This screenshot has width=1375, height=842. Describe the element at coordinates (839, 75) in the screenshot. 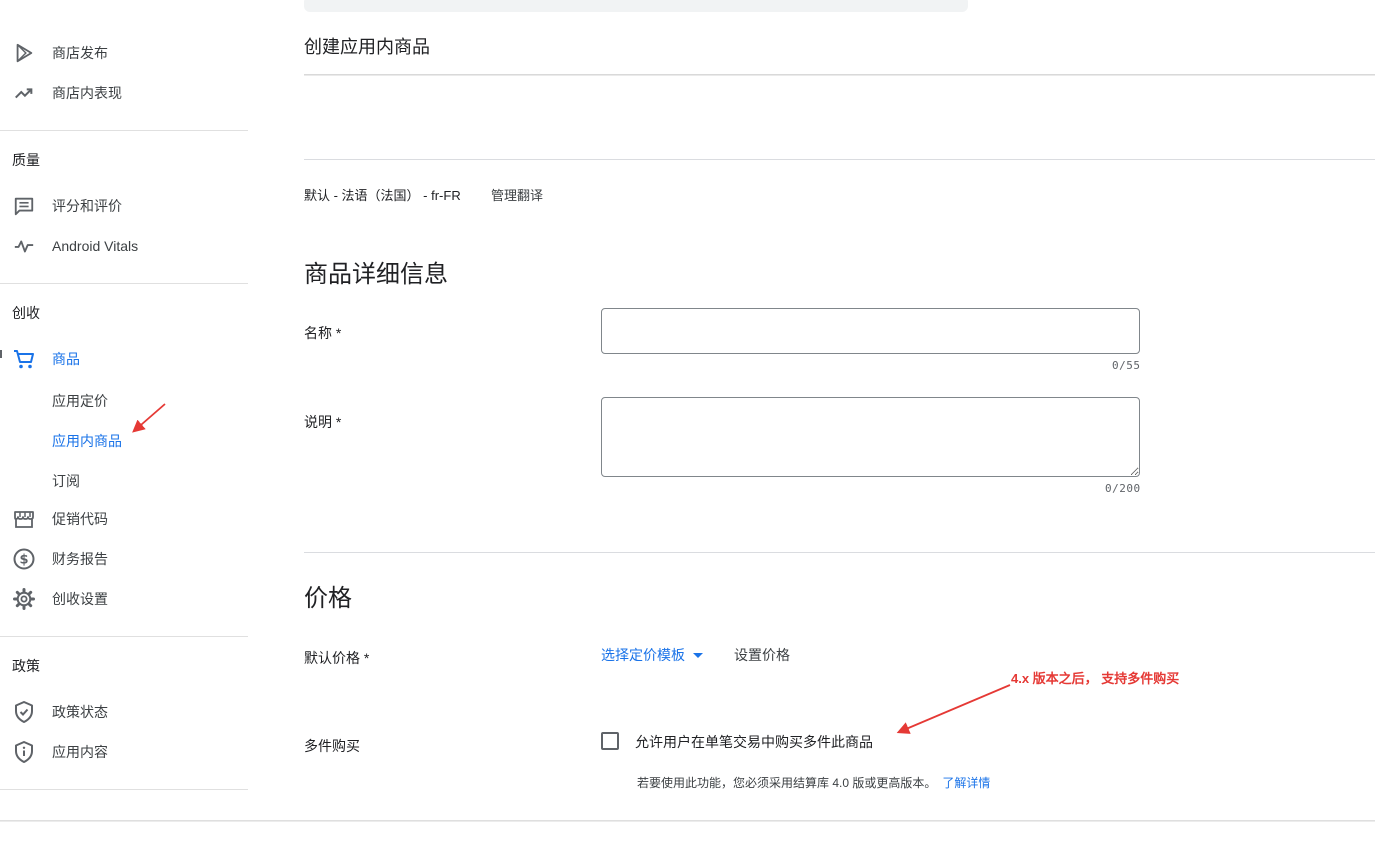

I see `header-shadow-divider` at that location.